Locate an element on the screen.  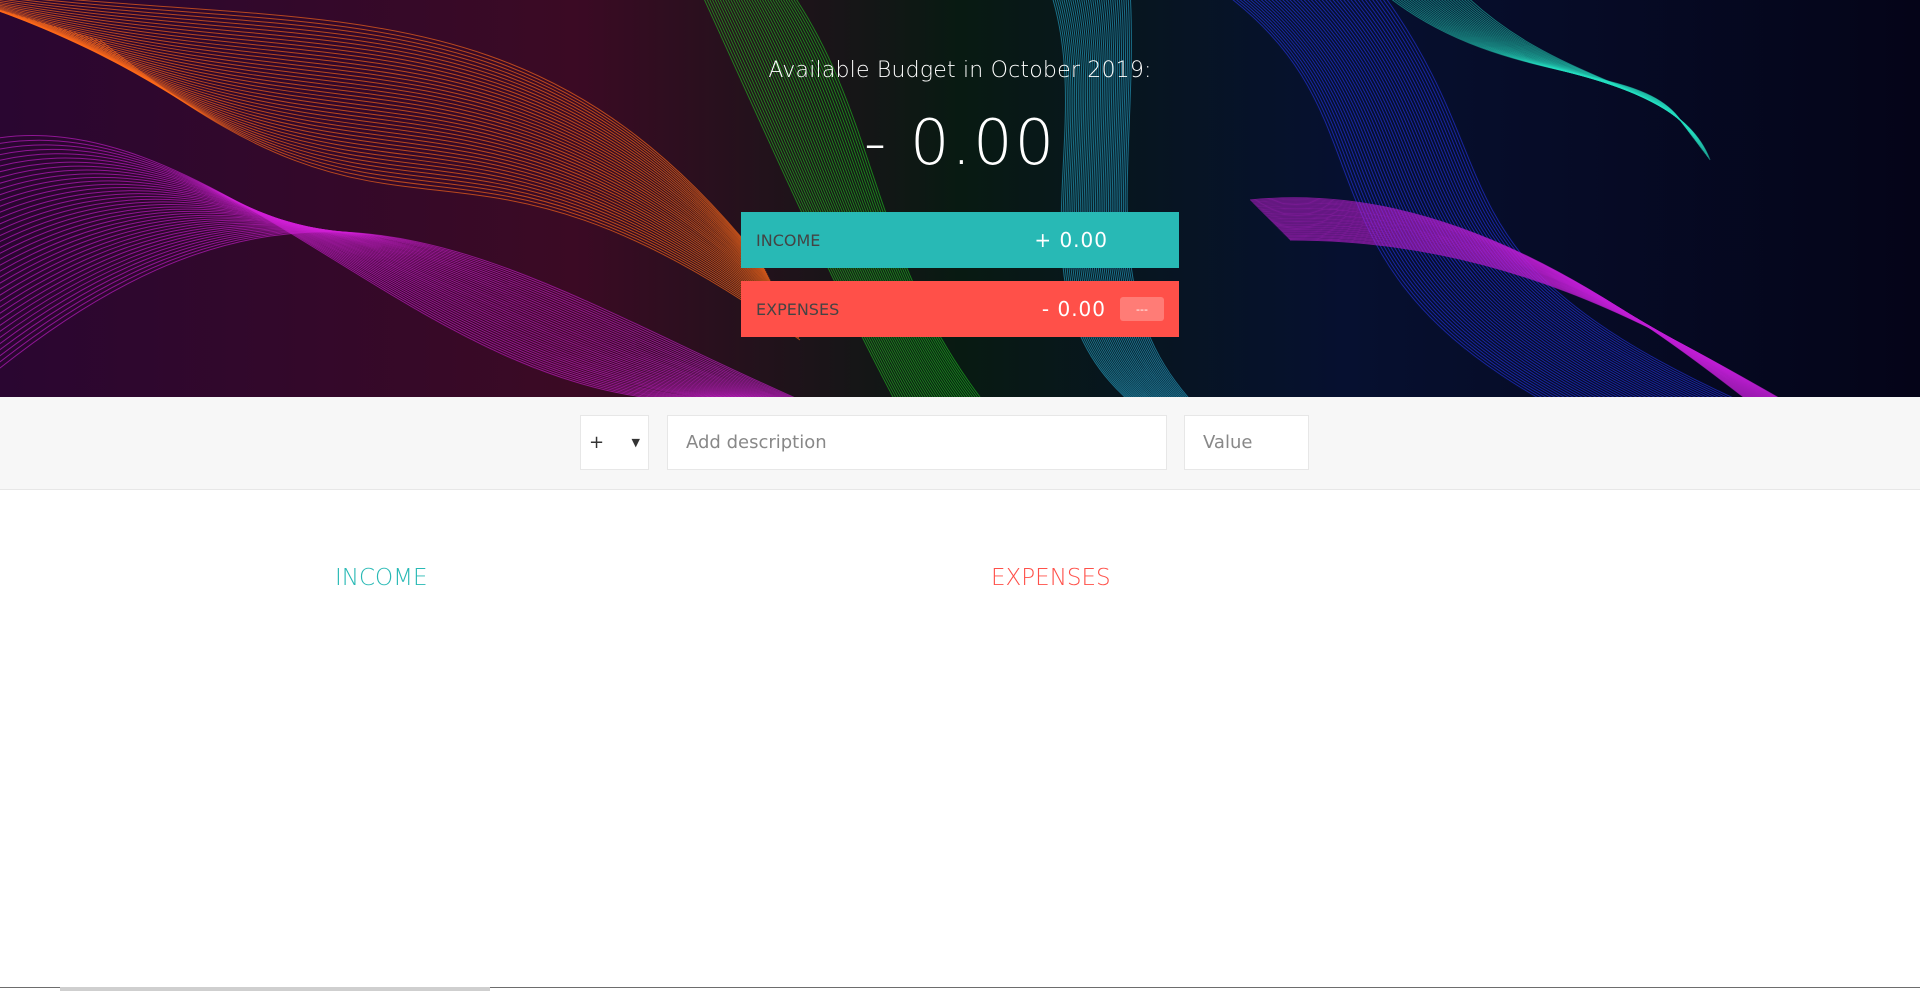
add-type-value: + is located at coordinates (597, 442).